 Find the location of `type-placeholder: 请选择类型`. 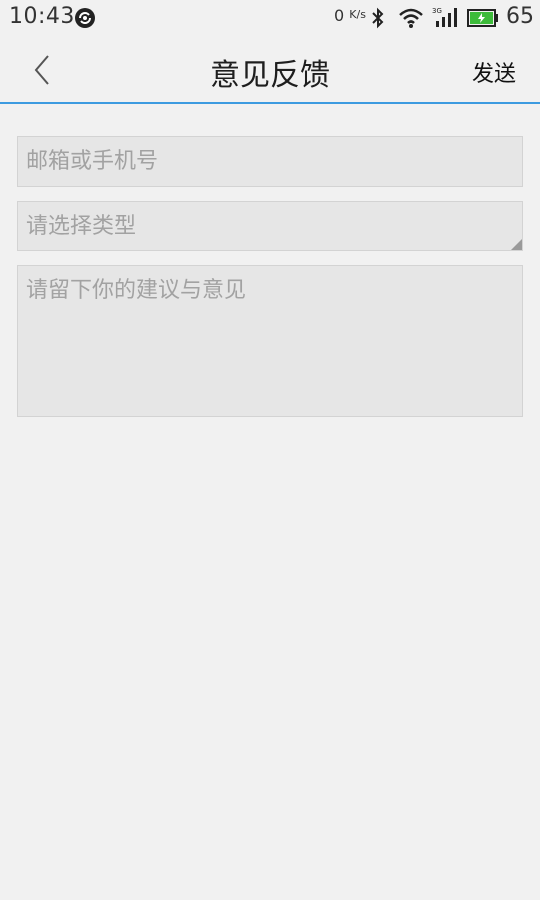

type-placeholder: 请选择类型 is located at coordinates (81, 226).